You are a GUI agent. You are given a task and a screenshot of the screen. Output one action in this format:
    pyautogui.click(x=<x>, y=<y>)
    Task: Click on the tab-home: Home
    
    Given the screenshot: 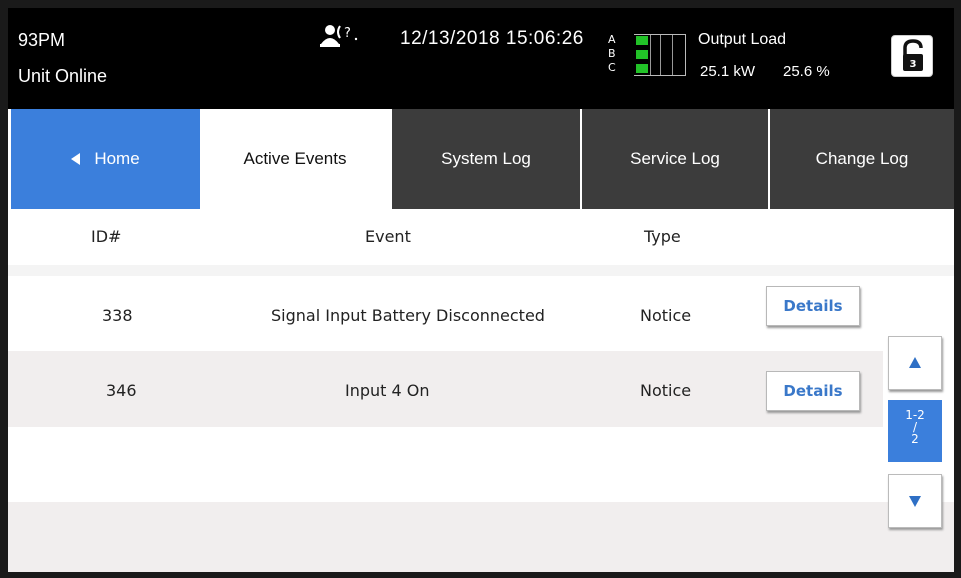 What is the action you would take?
    pyautogui.click(x=105, y=159)
    